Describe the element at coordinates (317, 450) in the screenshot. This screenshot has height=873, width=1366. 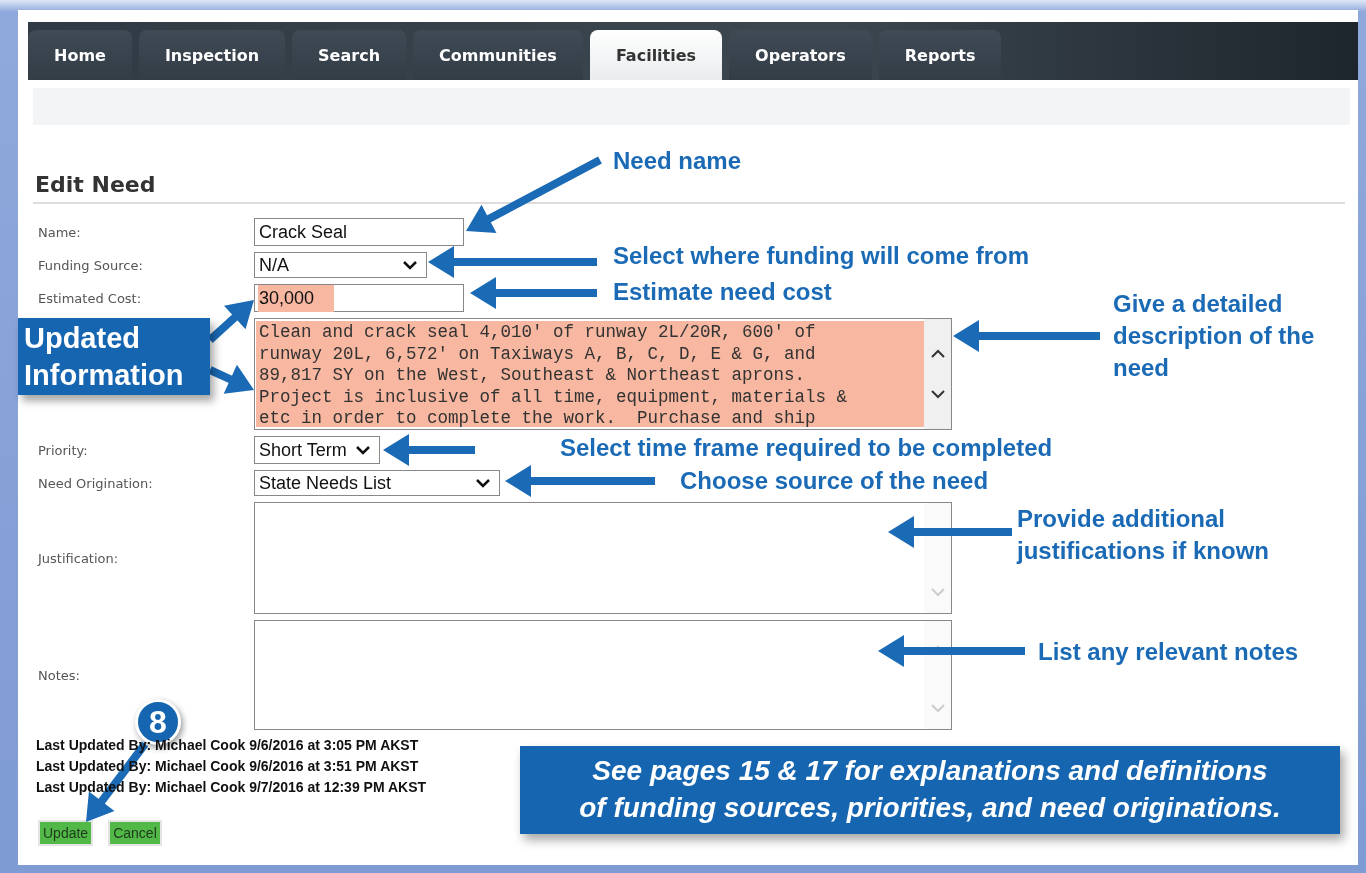
I see `dropdown: Short Term` at that location.